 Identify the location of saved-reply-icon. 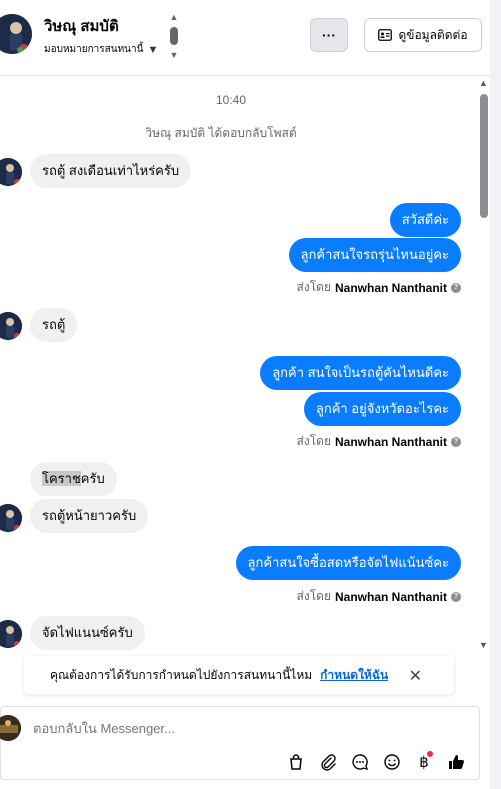
(360, 762).